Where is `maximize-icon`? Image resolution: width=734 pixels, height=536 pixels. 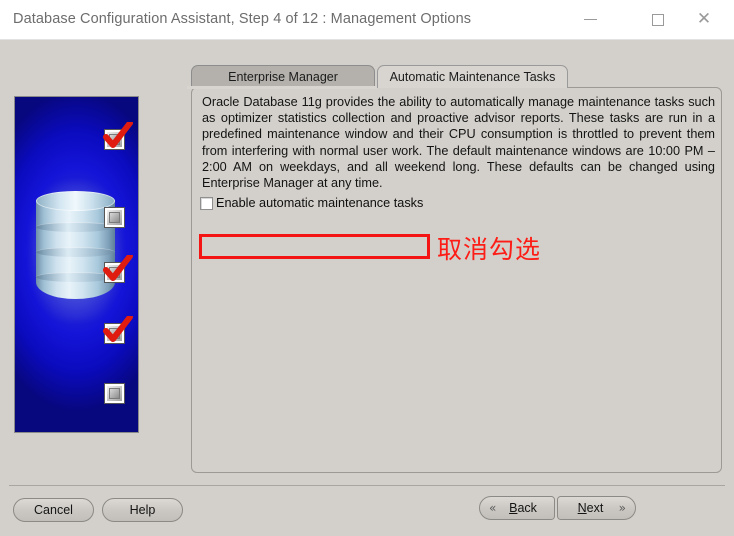 maximize-icon is located at coordinates (658, 19).